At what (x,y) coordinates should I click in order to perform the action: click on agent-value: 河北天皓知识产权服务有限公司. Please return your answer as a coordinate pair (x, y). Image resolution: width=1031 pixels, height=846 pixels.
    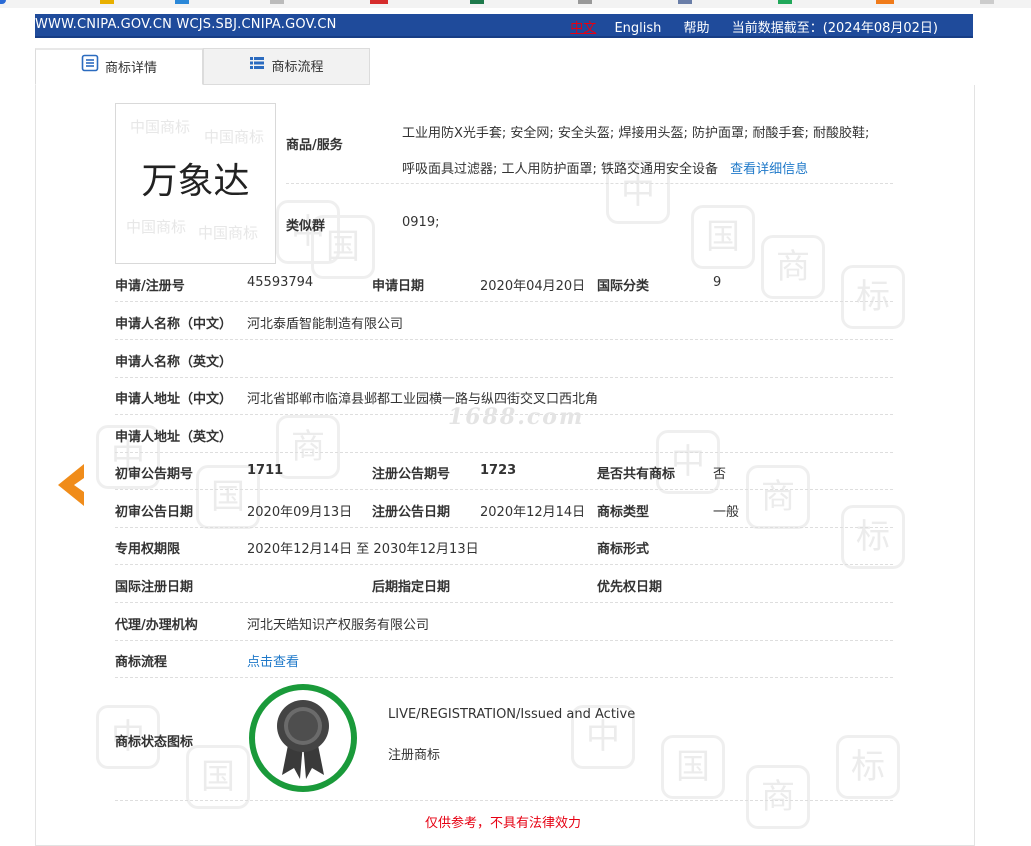
    Looking at the image, I should click on (338, 625).